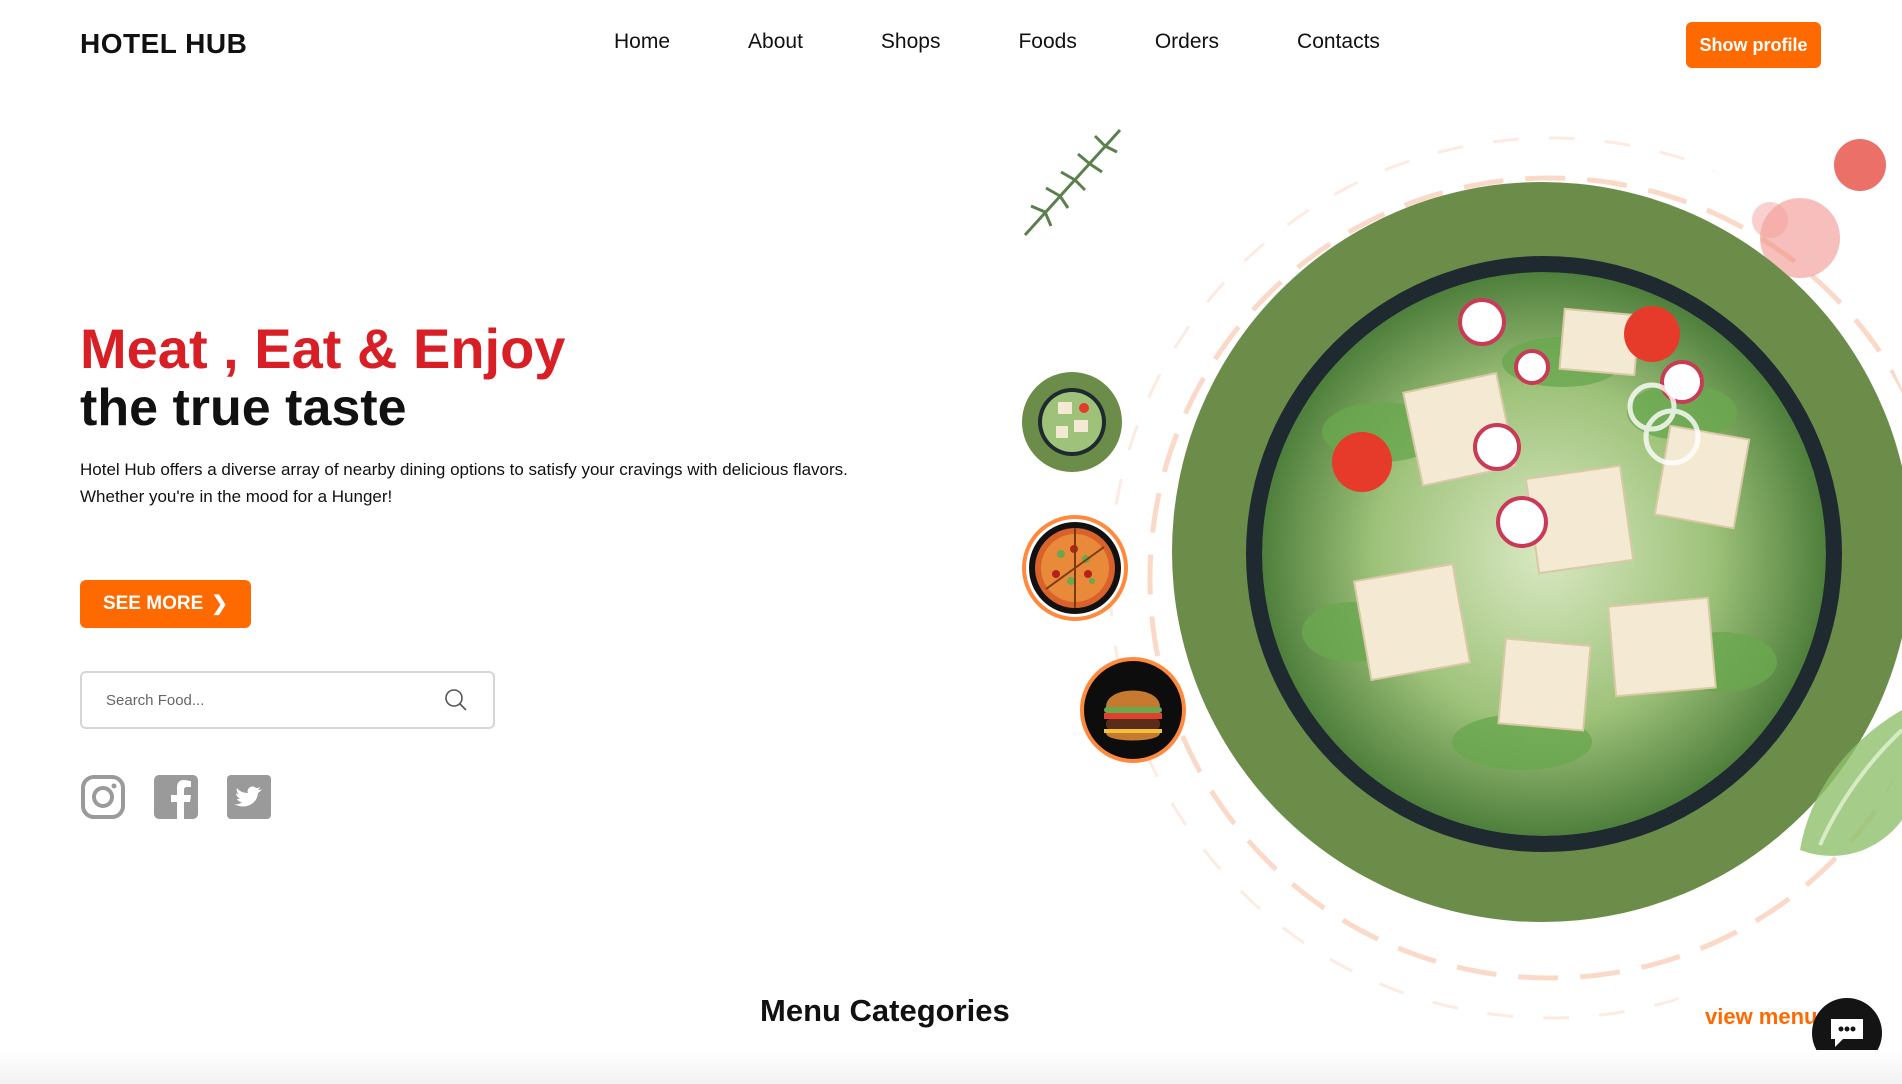  What do you see at coordinates (1753, 45) in the screenshot?
I see `show-profile-button: Show profile` at bounding box center [1753, 45].